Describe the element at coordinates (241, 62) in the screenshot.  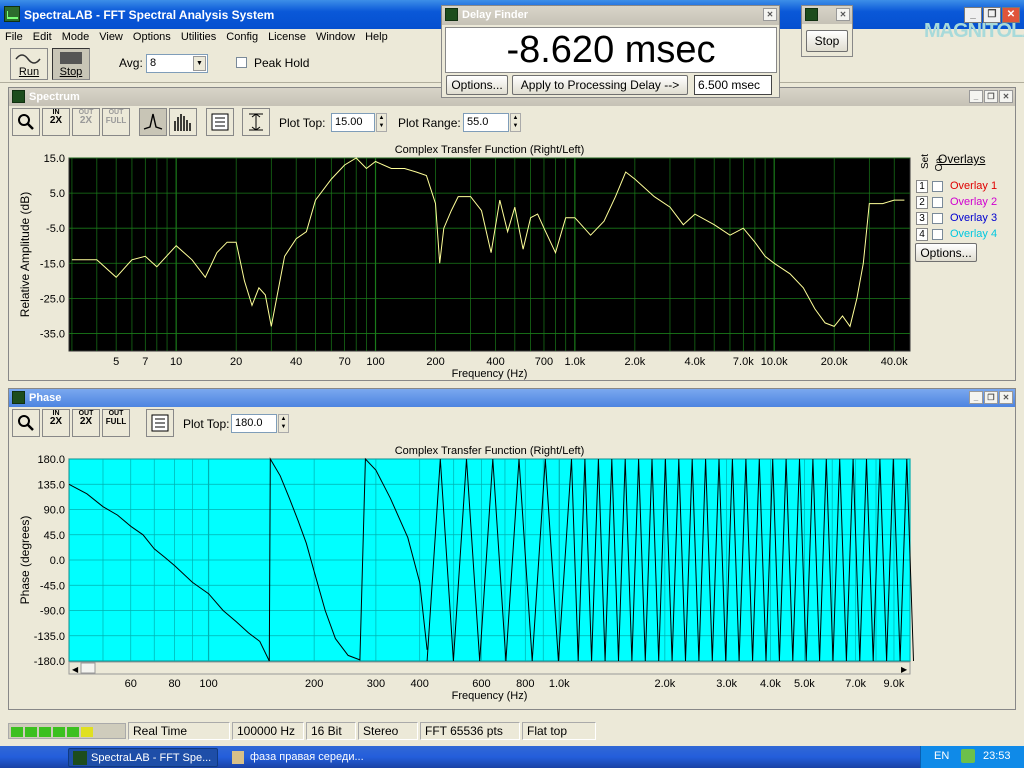
I see `peak-hold-checkbox` at that location.